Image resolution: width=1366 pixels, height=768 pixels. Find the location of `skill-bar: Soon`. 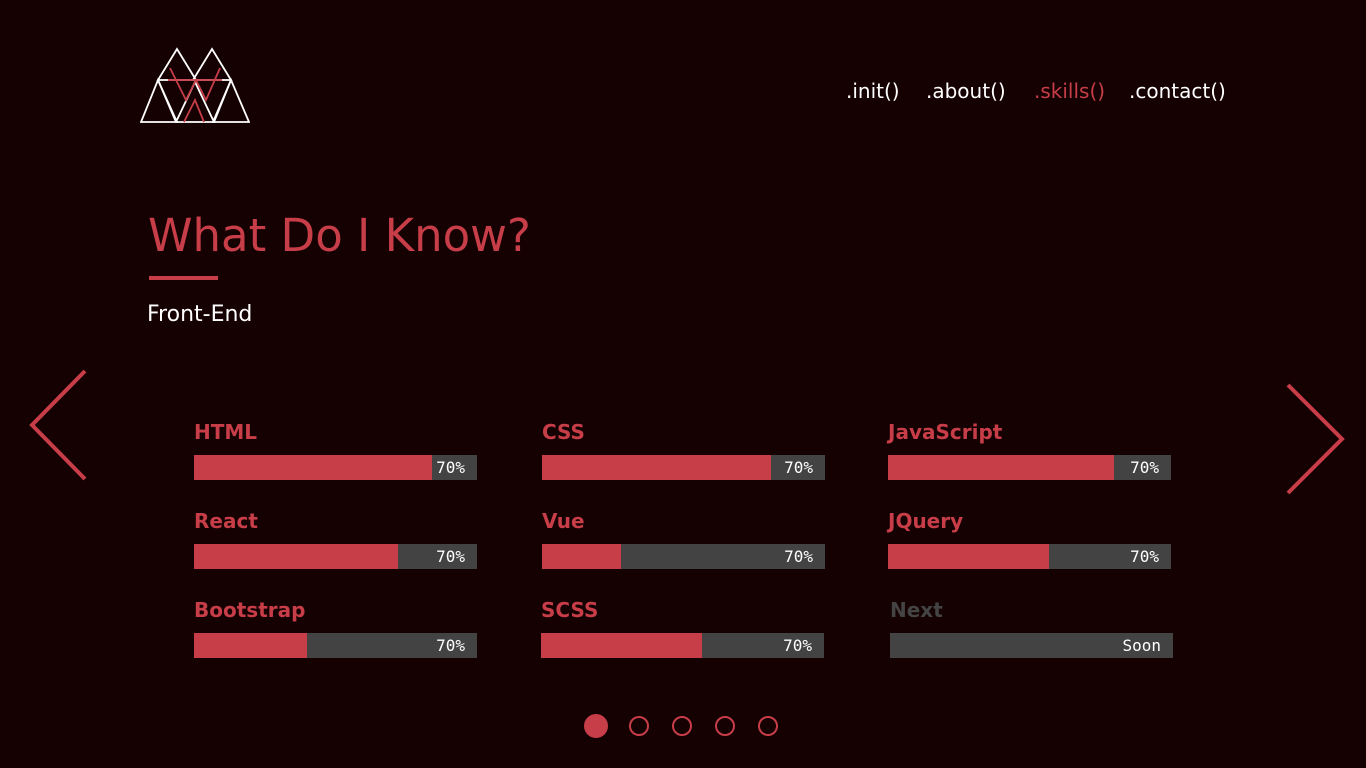

skill-bar: Soon is located at coordinates (1031, 645).